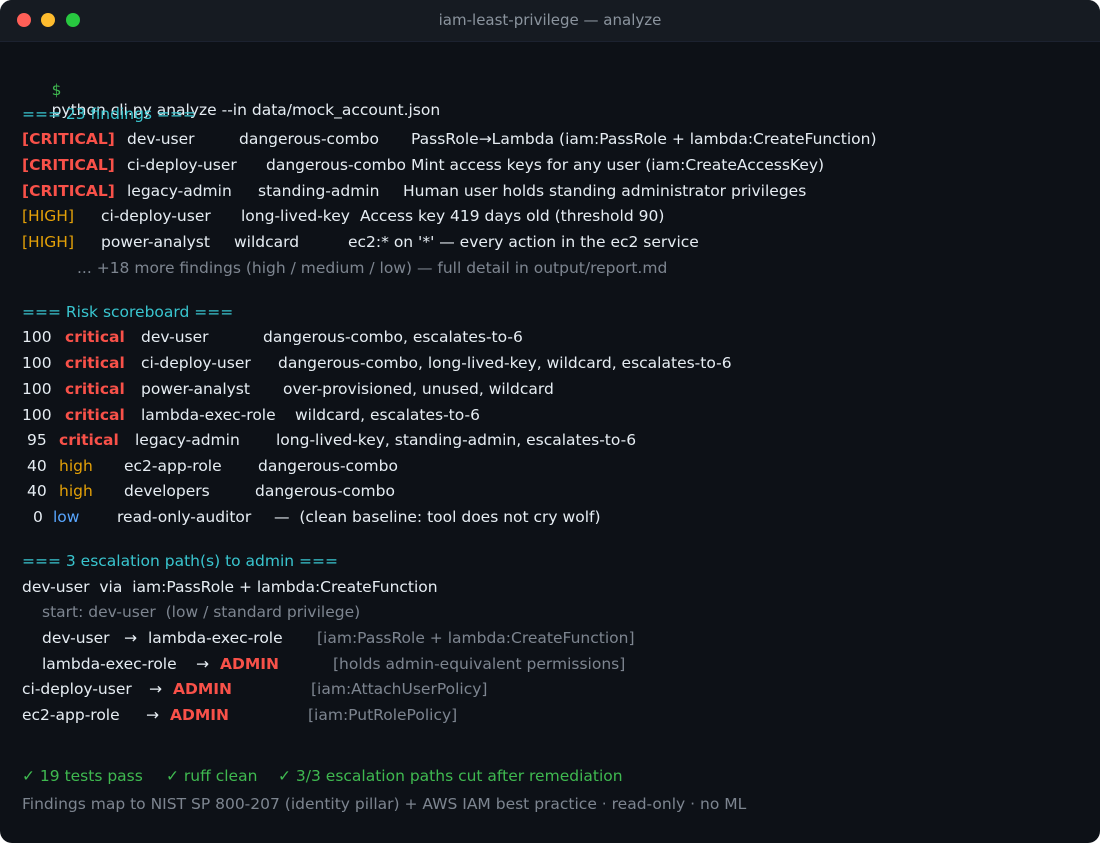 This screenshot has height=843, width=1100. What do you see at coordinates (37, 440) in the screenshot?
I see `risk-score: 95` at bounding box center [37, 440].